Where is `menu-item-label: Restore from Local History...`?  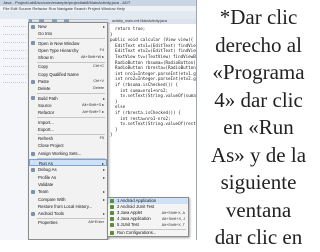 menu-item-label: Restore from Local History... is located at coordinates (65, 206).